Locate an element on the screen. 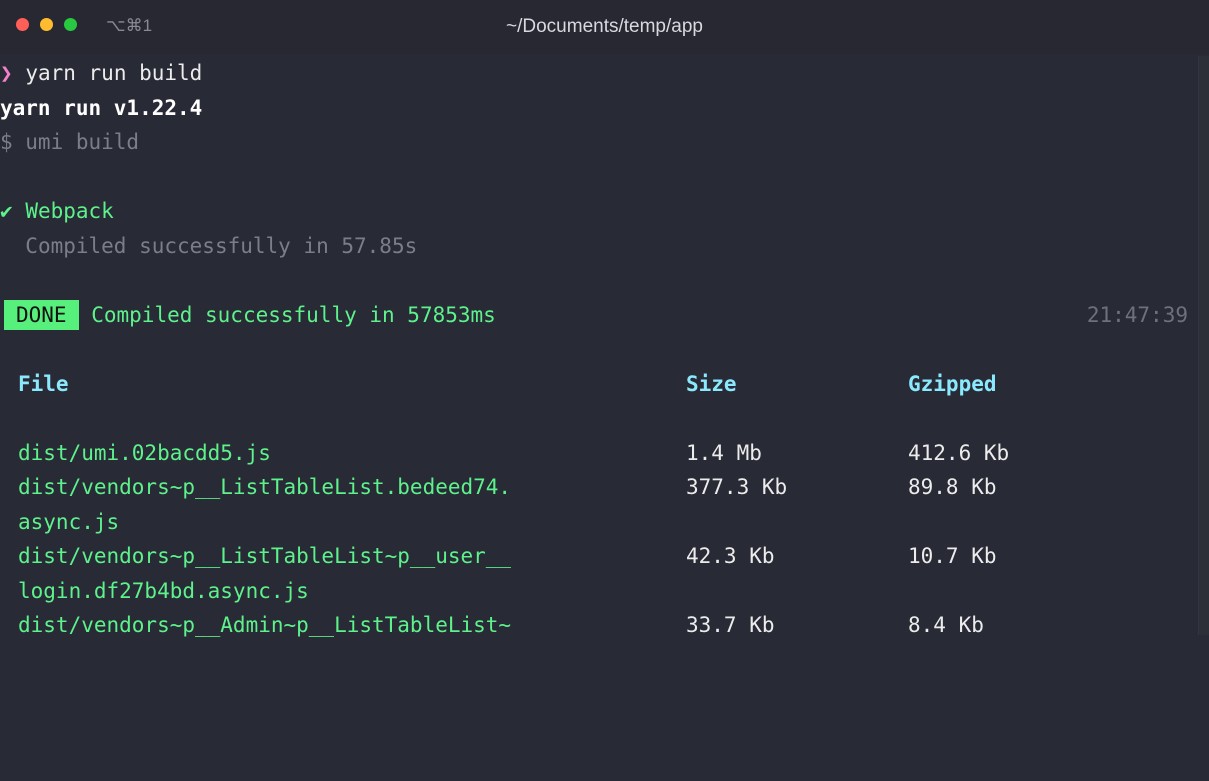 This screenshot has height=781, width=1209. row-file: login.df27b4bd.async.js is located at coordinates (163, 590).